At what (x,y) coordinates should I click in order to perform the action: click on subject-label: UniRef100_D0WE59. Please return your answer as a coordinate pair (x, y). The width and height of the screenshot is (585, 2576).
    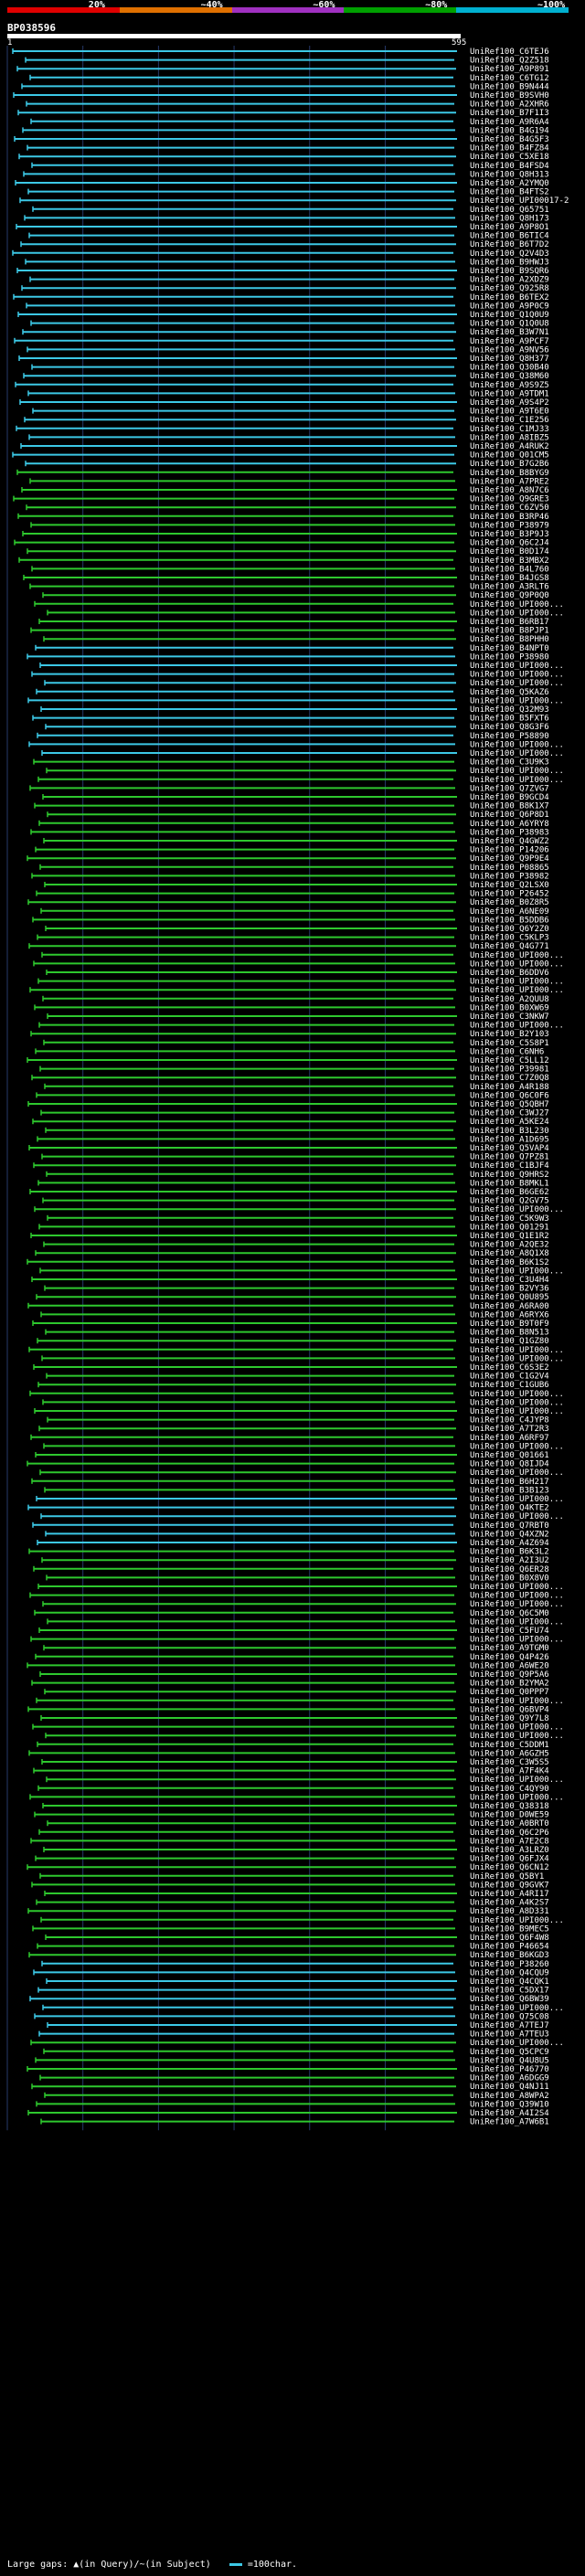
    Looking at the image, I should click on (510, 1815).